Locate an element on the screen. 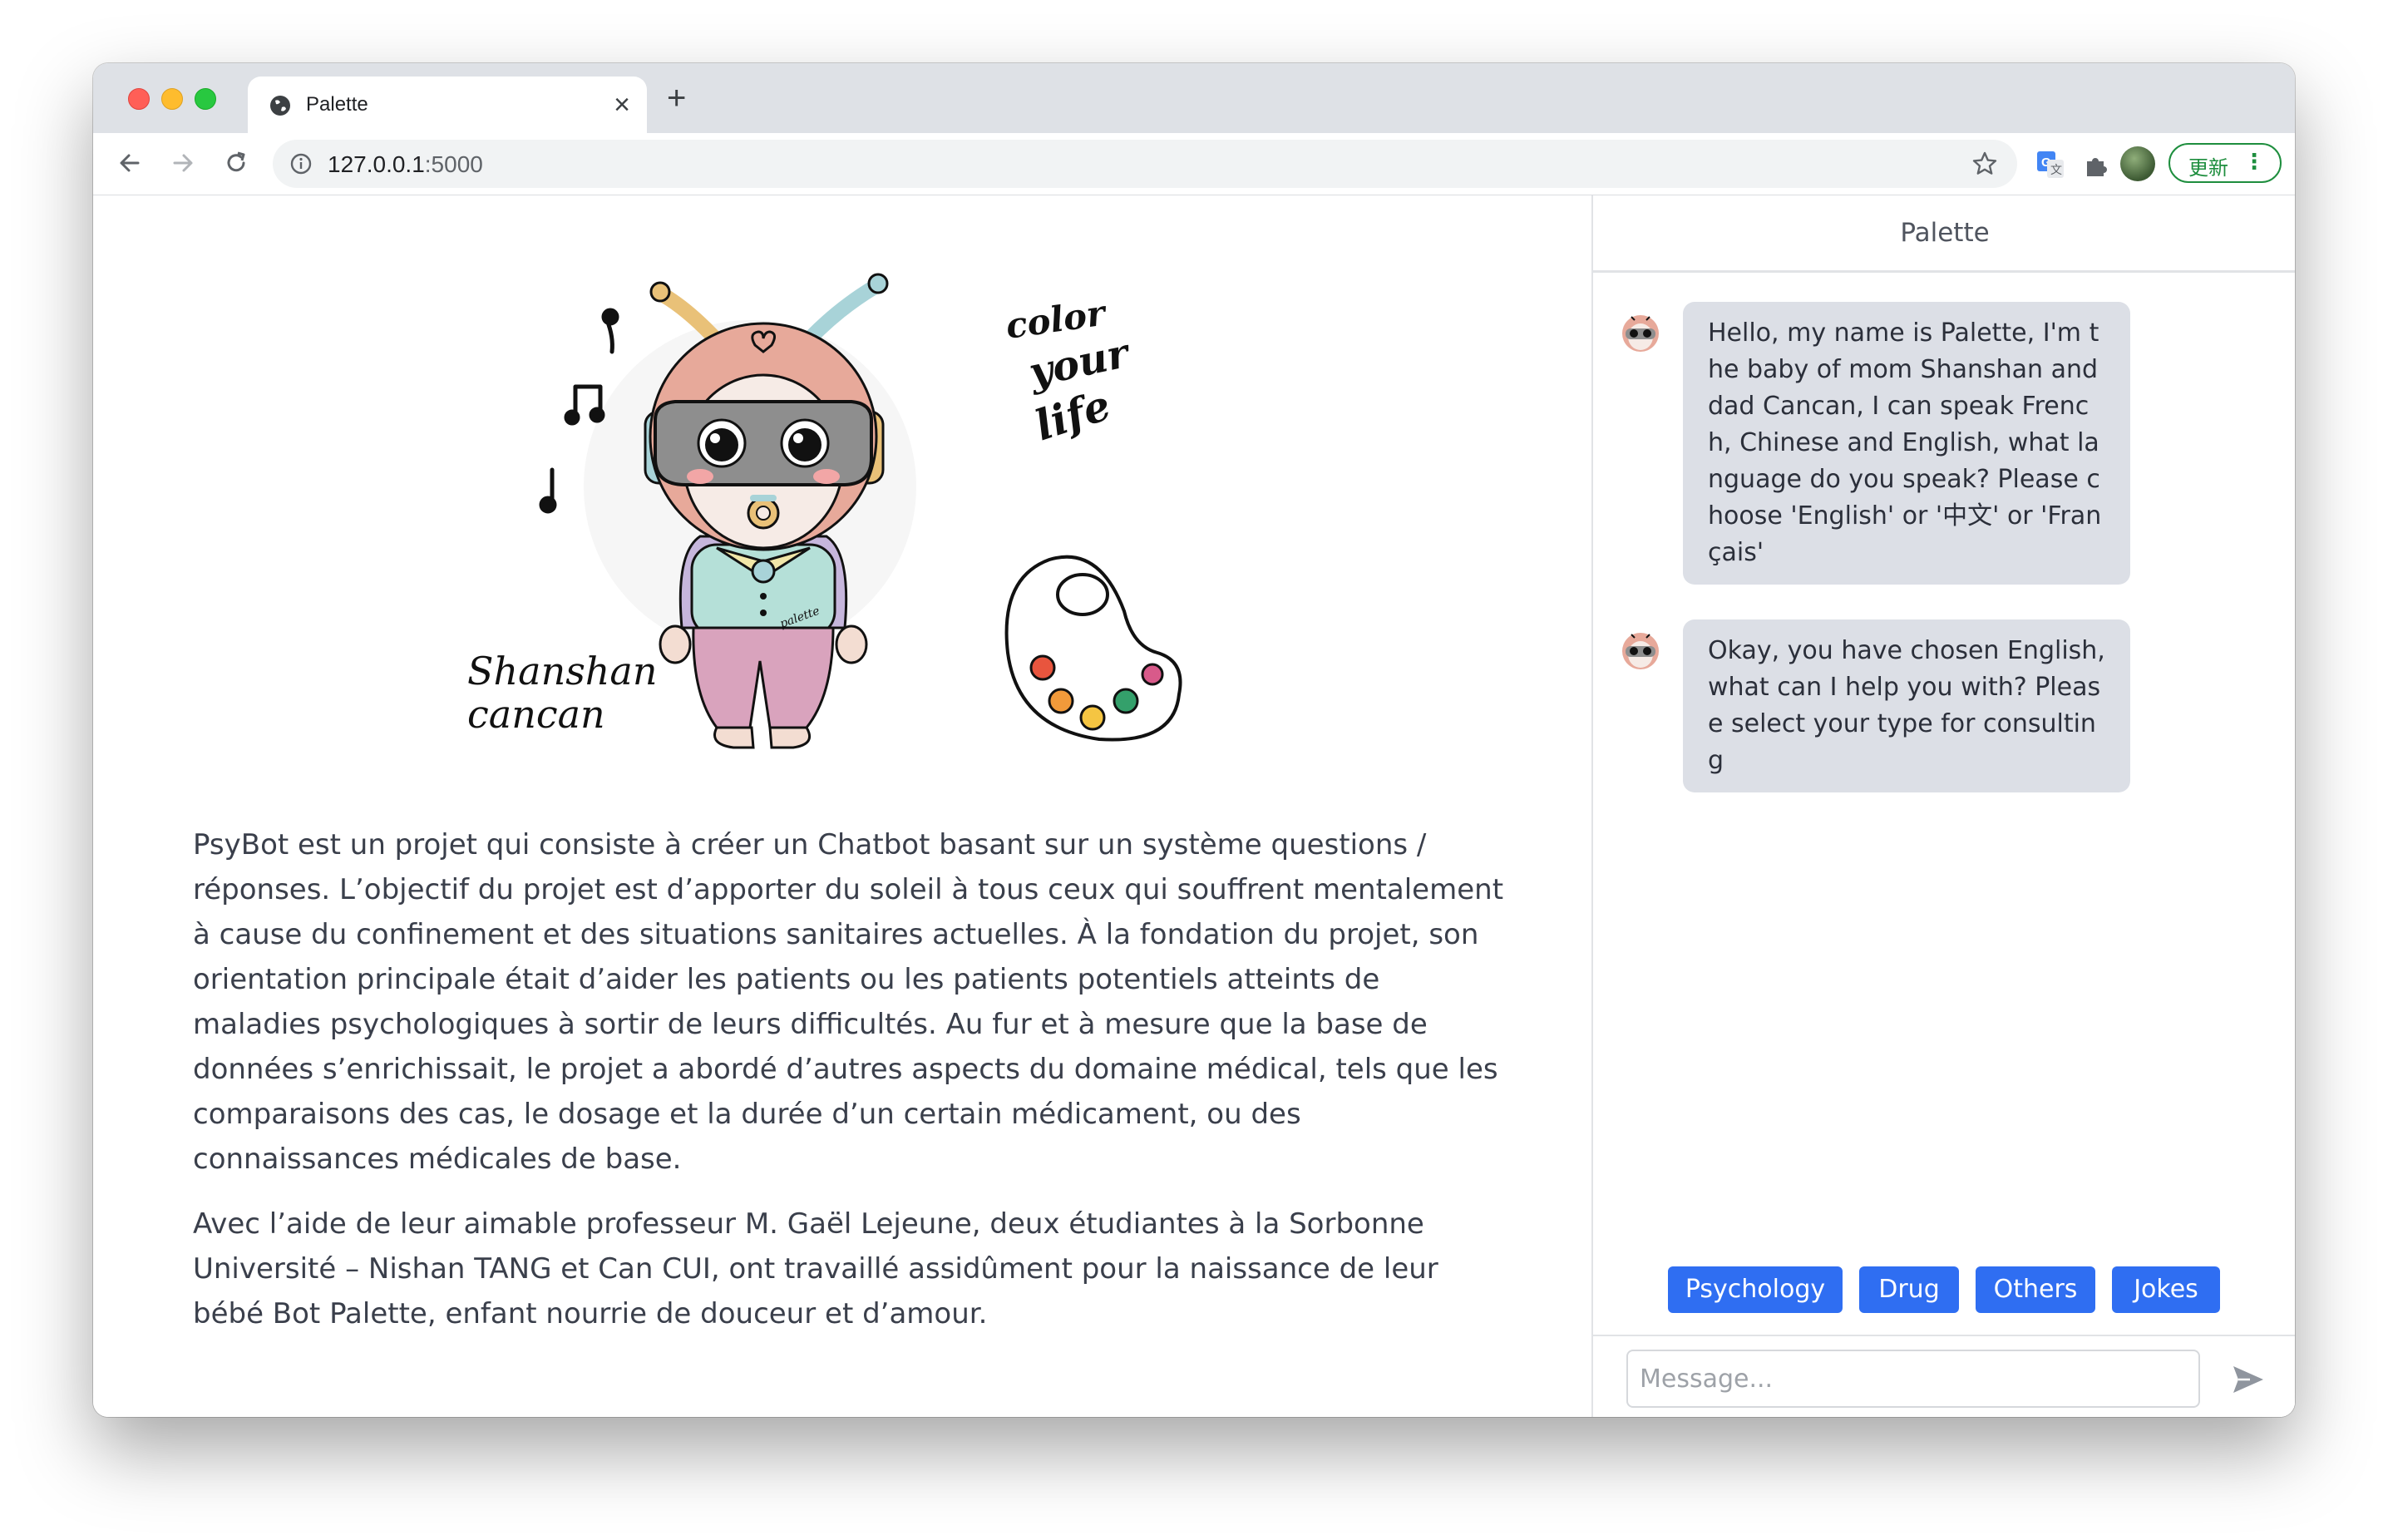 This screenshot has width=2388, height=1540. color-your-life-text: color your life is located at coordinates (1070, 371).